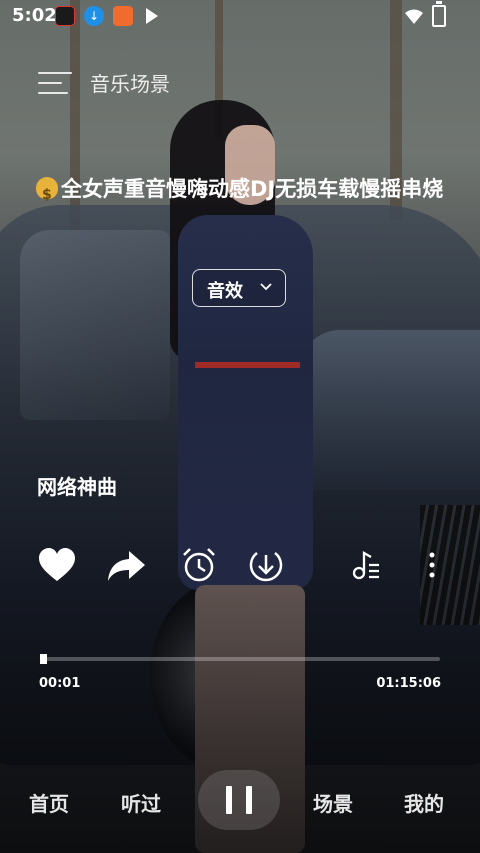 This screenshot has width=480, height=853. I want to click on song-title-text: 全女声重音慢嗨动感DJ无损车载慢摇串烧, so click(252, 189).